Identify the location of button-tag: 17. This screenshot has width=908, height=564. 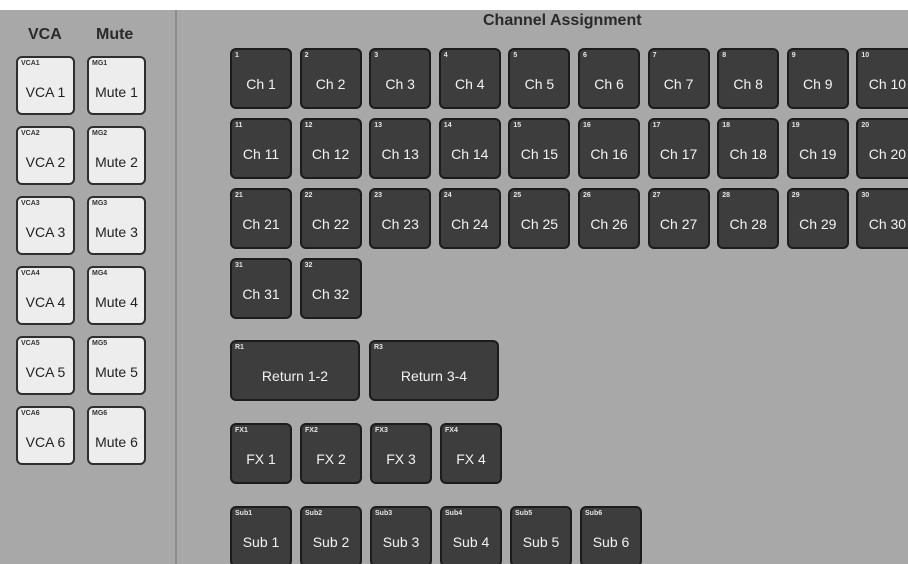
(656, 125).